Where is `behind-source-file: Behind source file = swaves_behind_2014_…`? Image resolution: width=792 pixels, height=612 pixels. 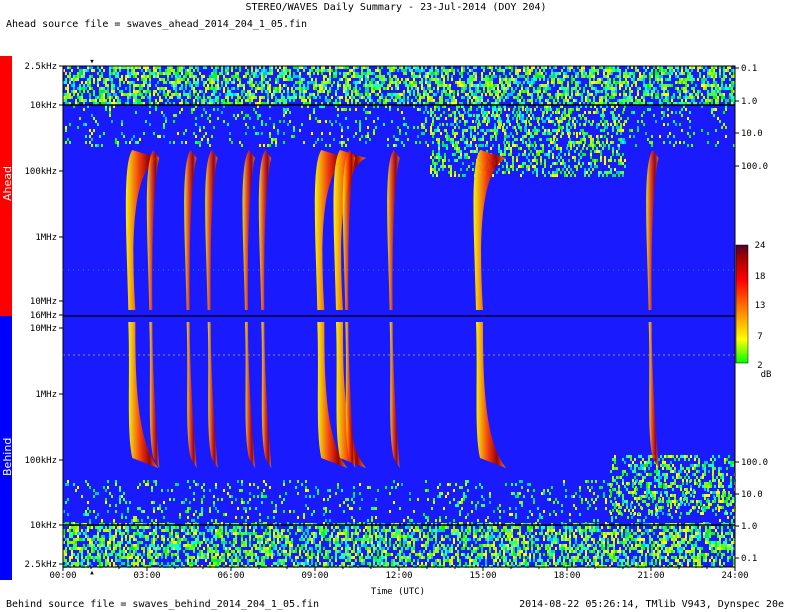 behind-source-file: Behind source file = swaves_behind_2014_… is located at coordinates (163, 604).